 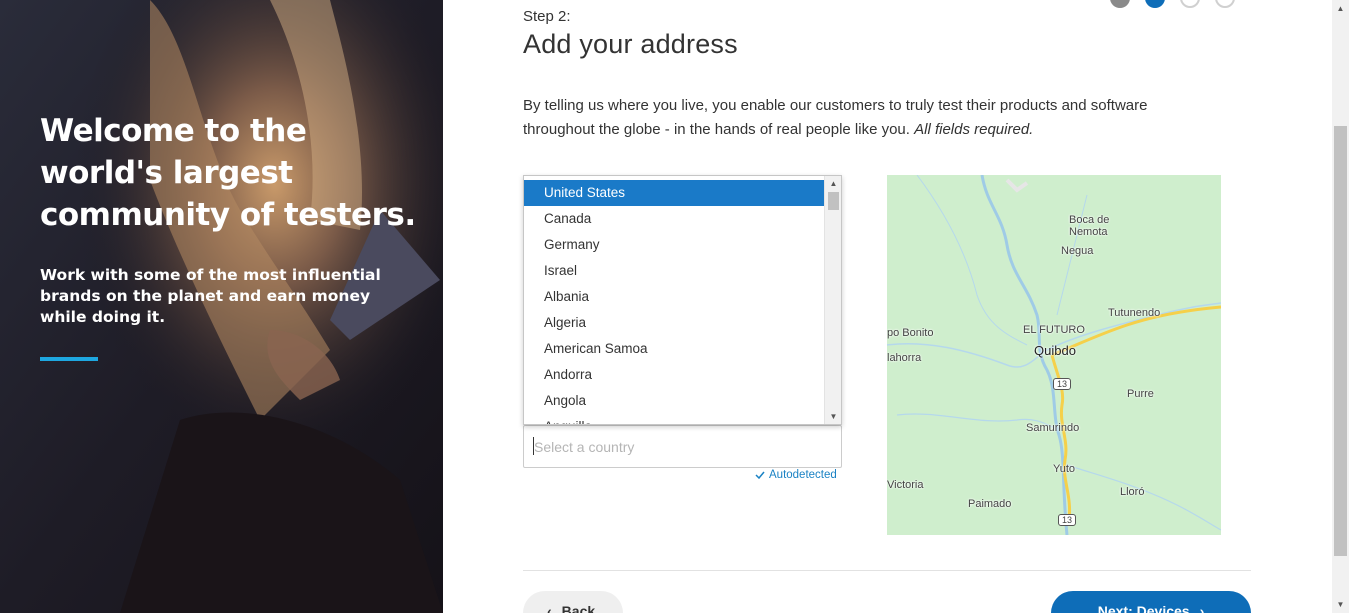 I want to click on dropdown-scrollbar: ▲ ▼, so click(x=832, y=300).